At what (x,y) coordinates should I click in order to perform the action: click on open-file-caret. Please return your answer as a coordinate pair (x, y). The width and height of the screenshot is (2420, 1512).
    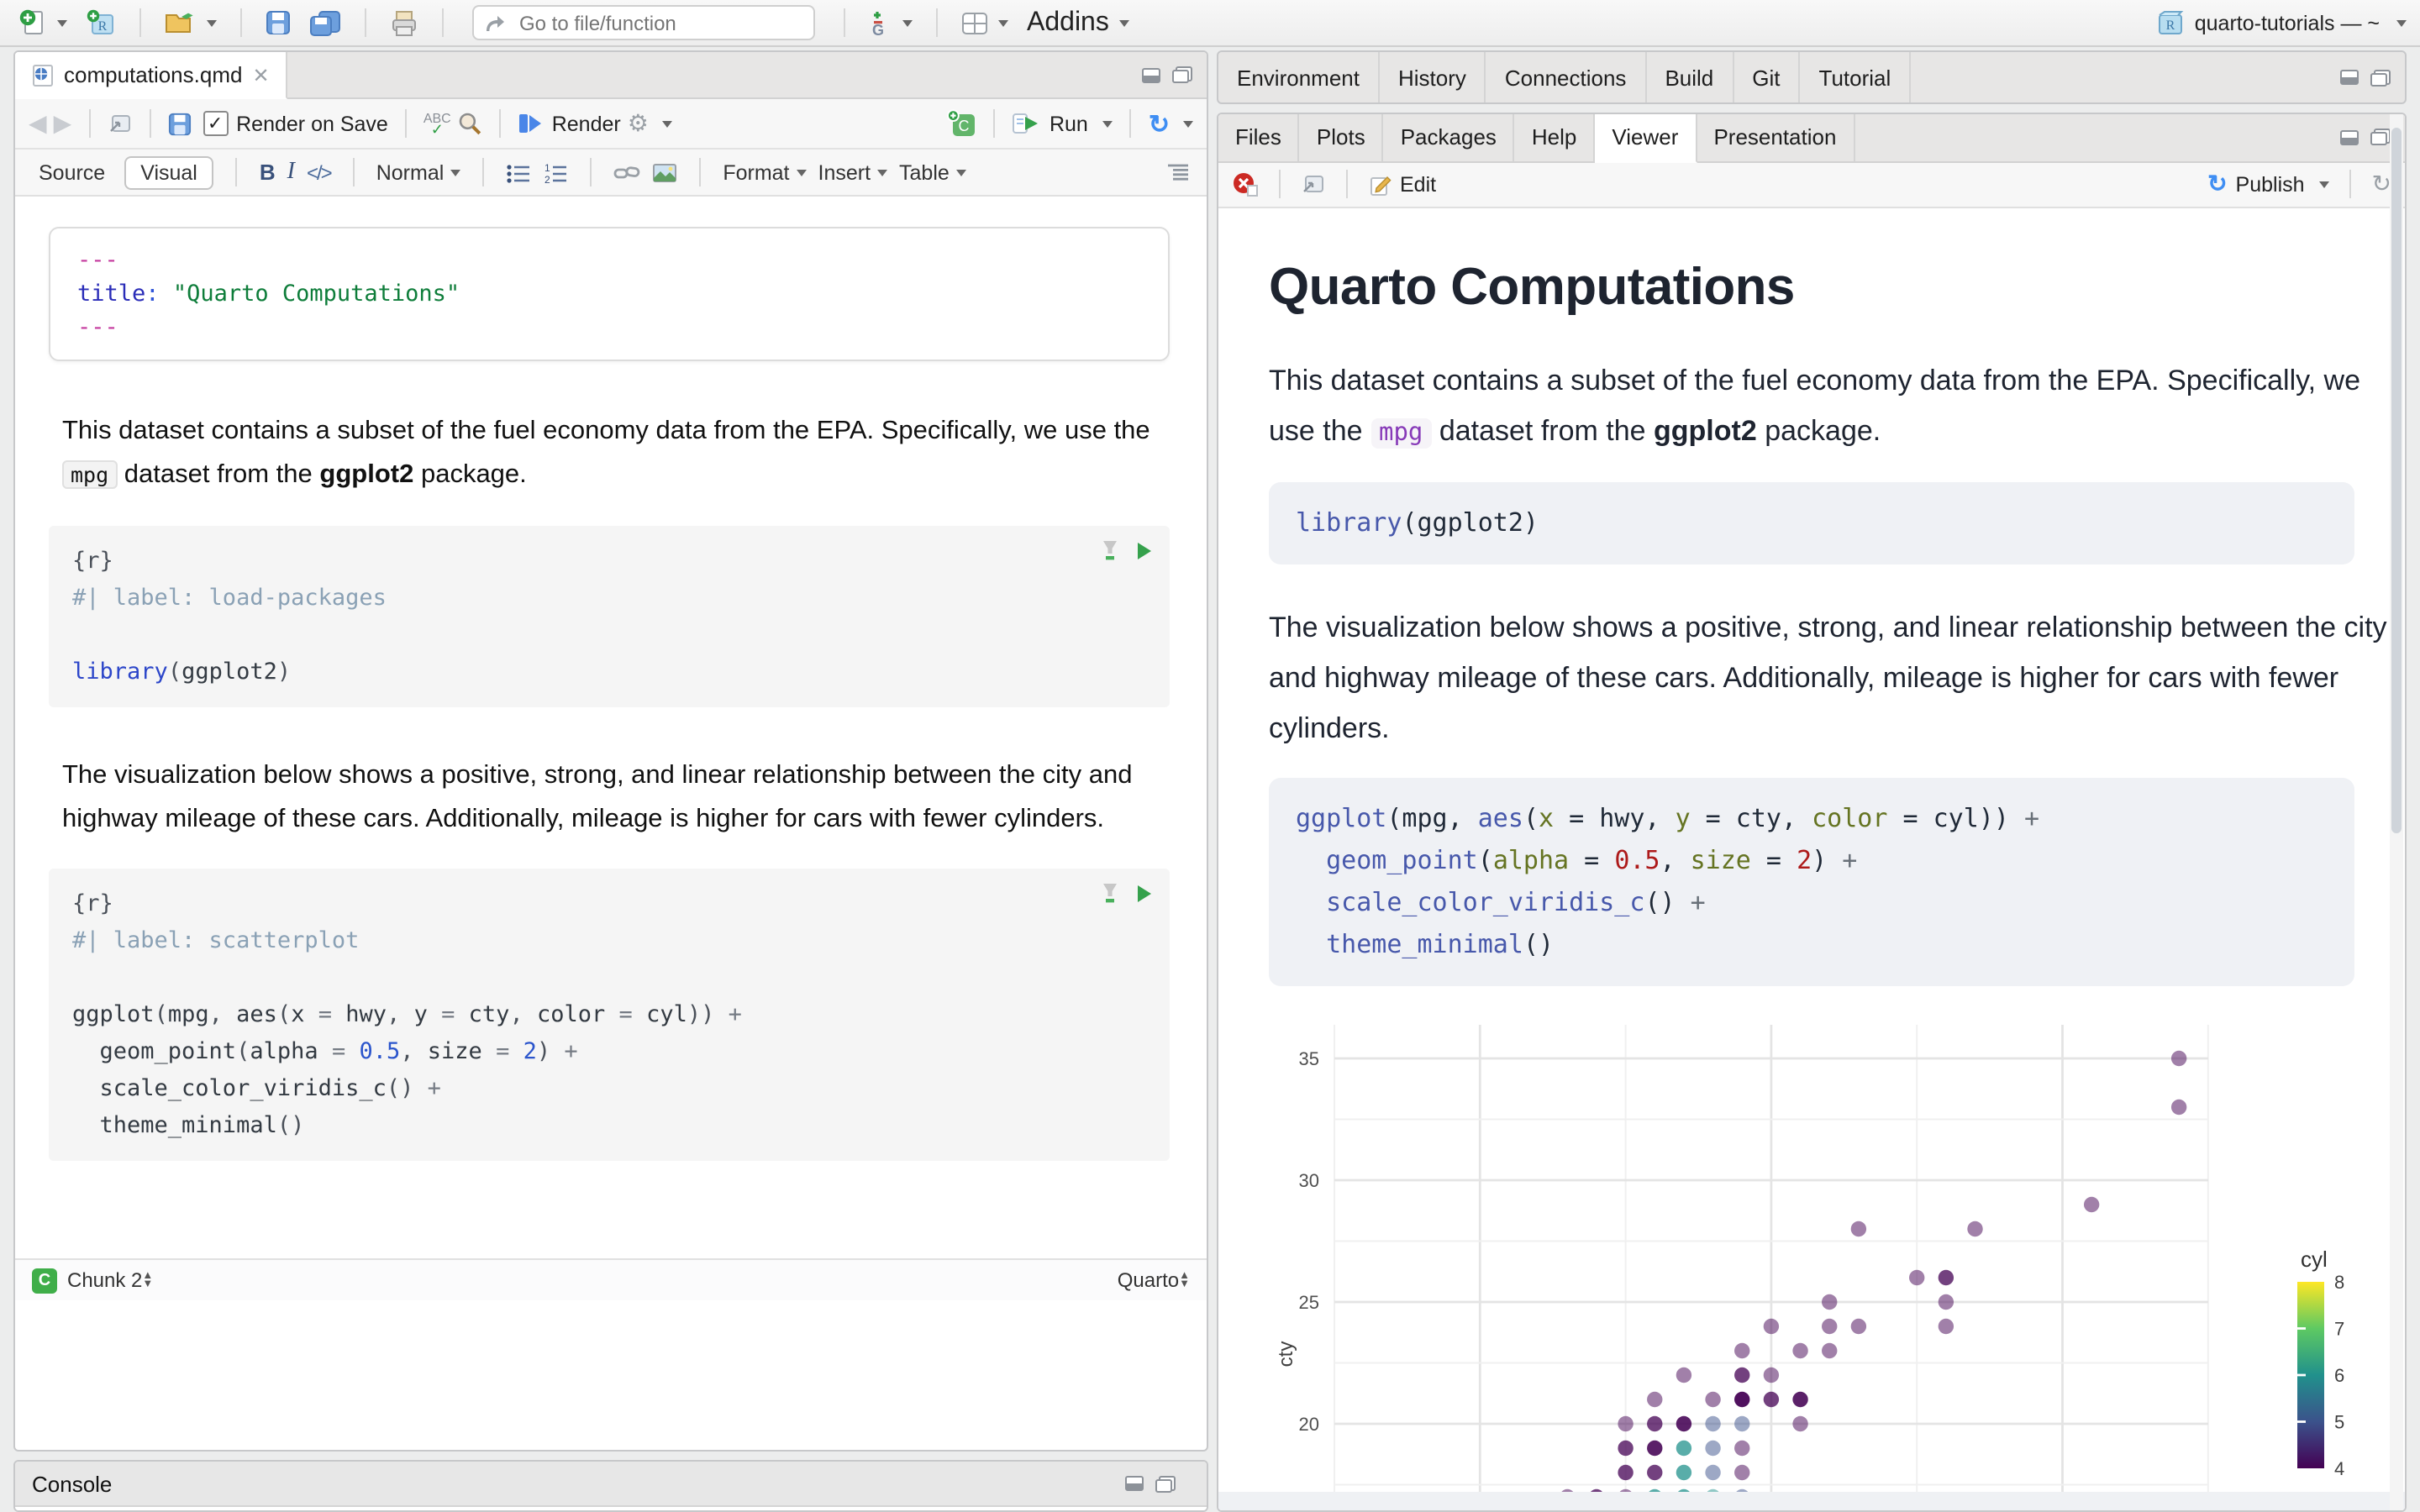
    Looking at the image, I should click on (212, 22).